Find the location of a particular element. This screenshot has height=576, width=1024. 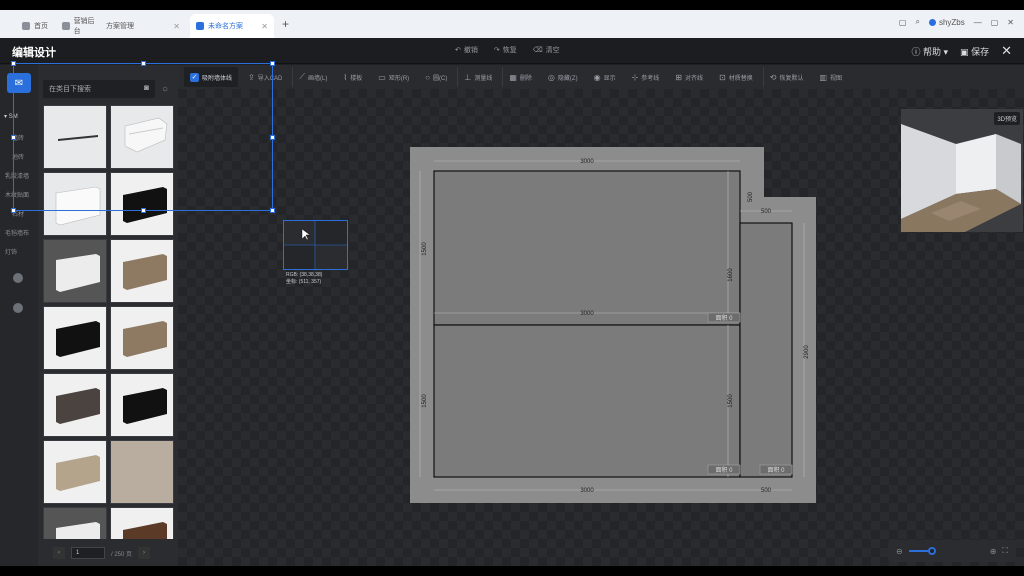

home-icon is located at coordinates (26, 26).